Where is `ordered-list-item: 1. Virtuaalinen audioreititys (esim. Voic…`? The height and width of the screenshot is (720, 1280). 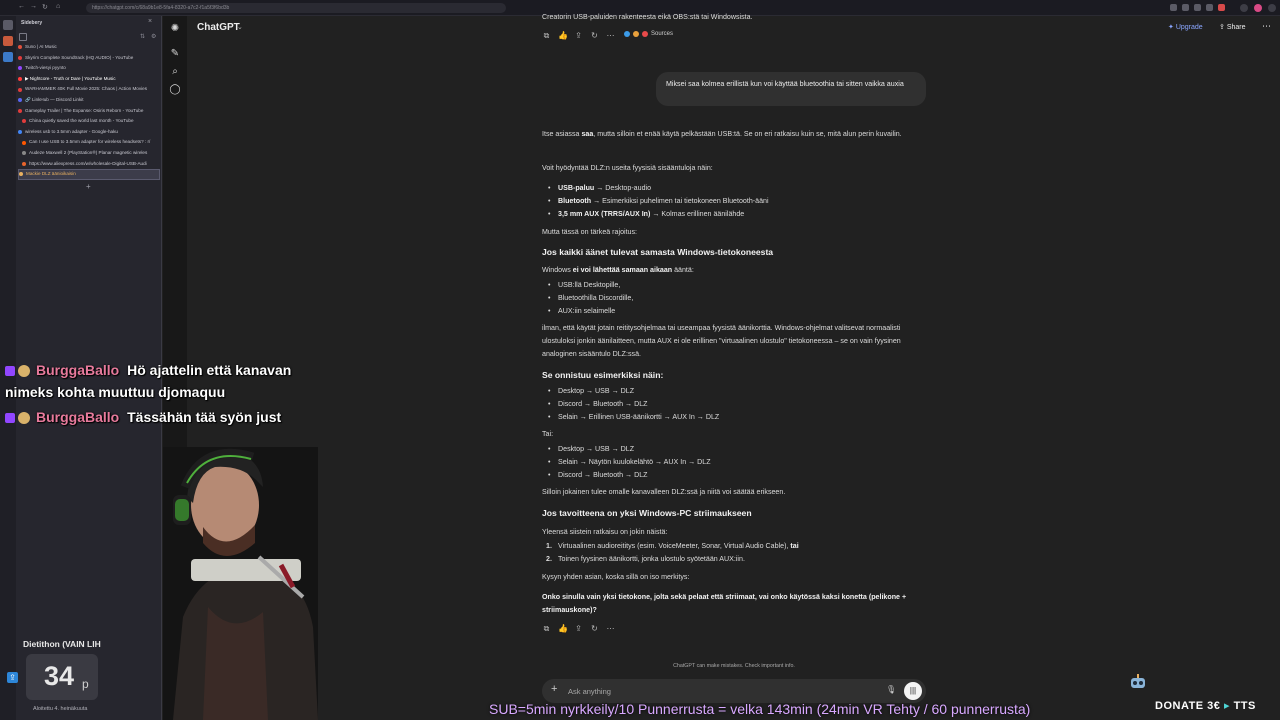 ordered-list-item: 1. Virtuaalinen audioreititys (esim. Voic… is located at coordinates (672, 546).